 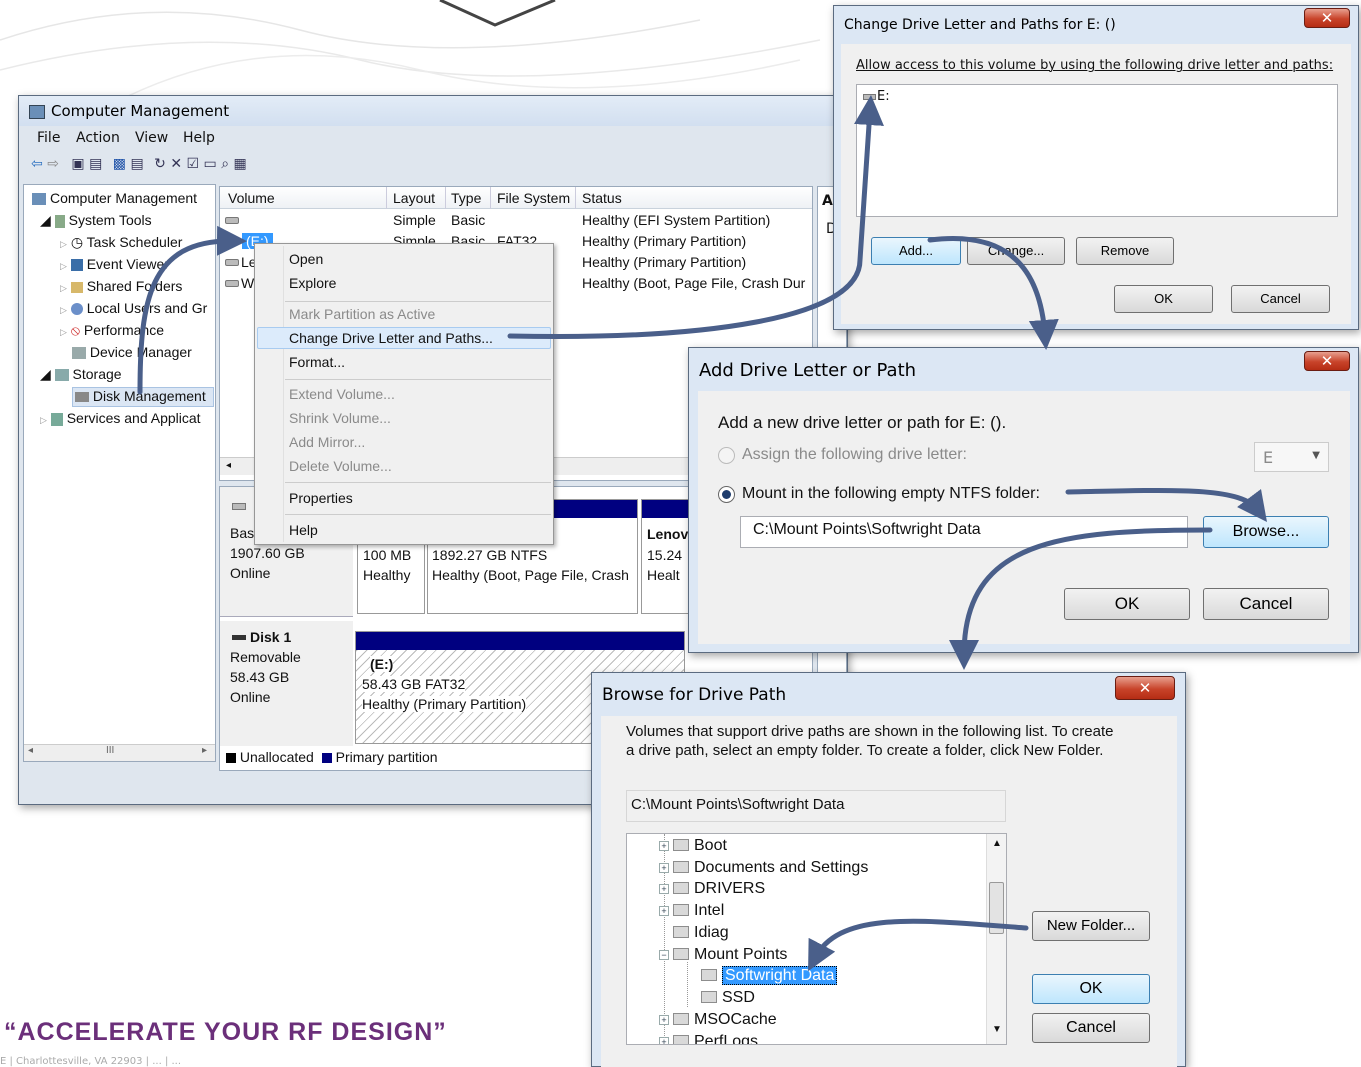 What do you see at coordinates (723, 955) in the screenshot?
I see `tree-folder: − Mount Points` at bounding box center [723, 955].